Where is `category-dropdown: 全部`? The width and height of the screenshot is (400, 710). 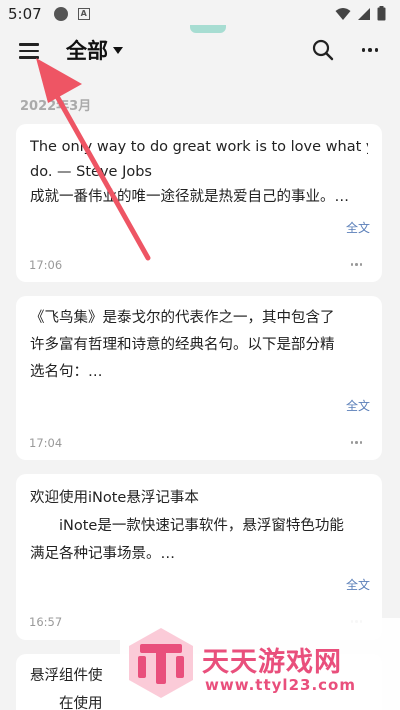 category-dropdown: 全部 is located at coordinates (94, 50).